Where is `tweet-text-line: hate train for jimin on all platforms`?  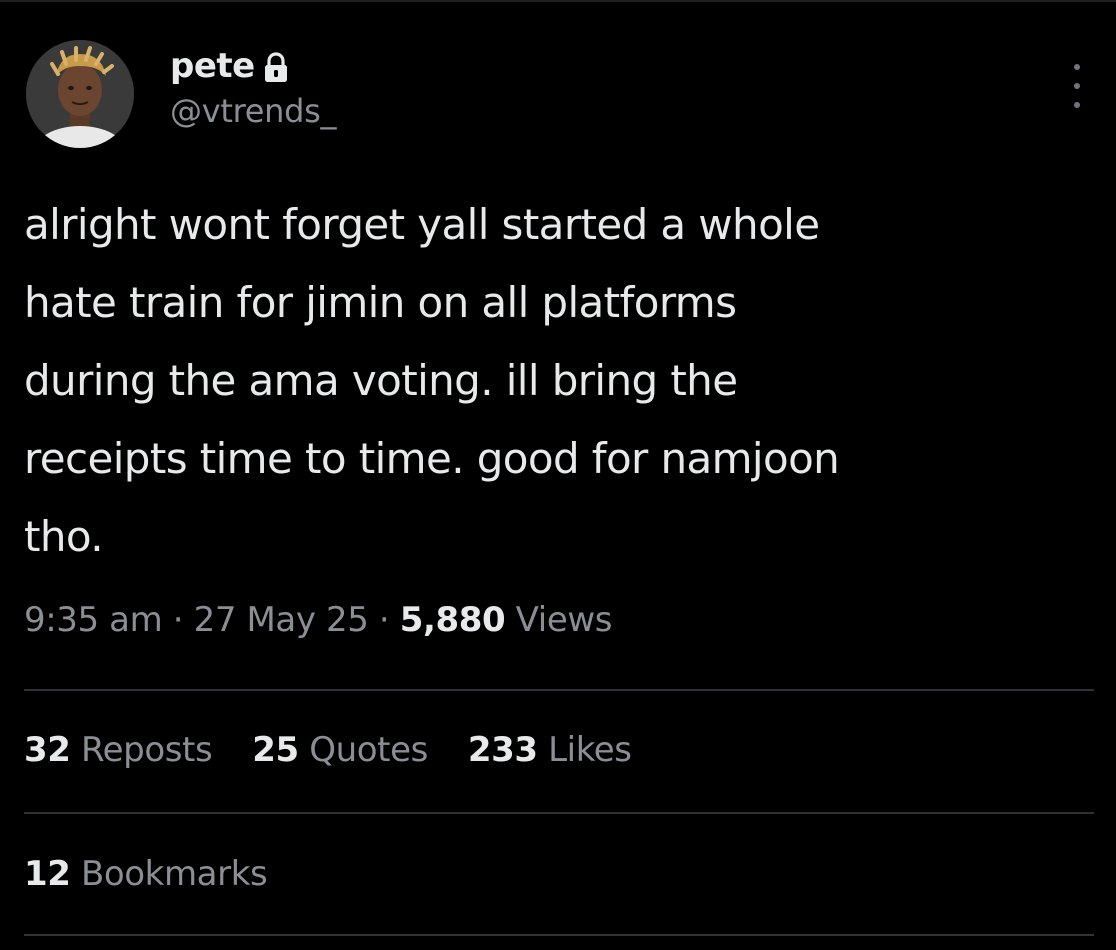
tweet-text-line: hate train for jimin on all platforms is located at coordinates (380, 302).